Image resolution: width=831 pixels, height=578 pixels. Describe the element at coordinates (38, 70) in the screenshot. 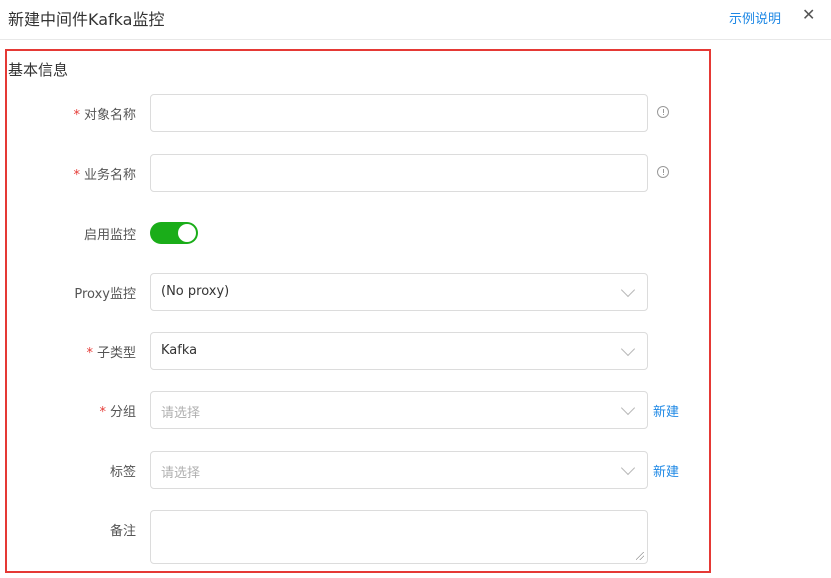

I see `section-title-basic-info: 基本信息` at that location.